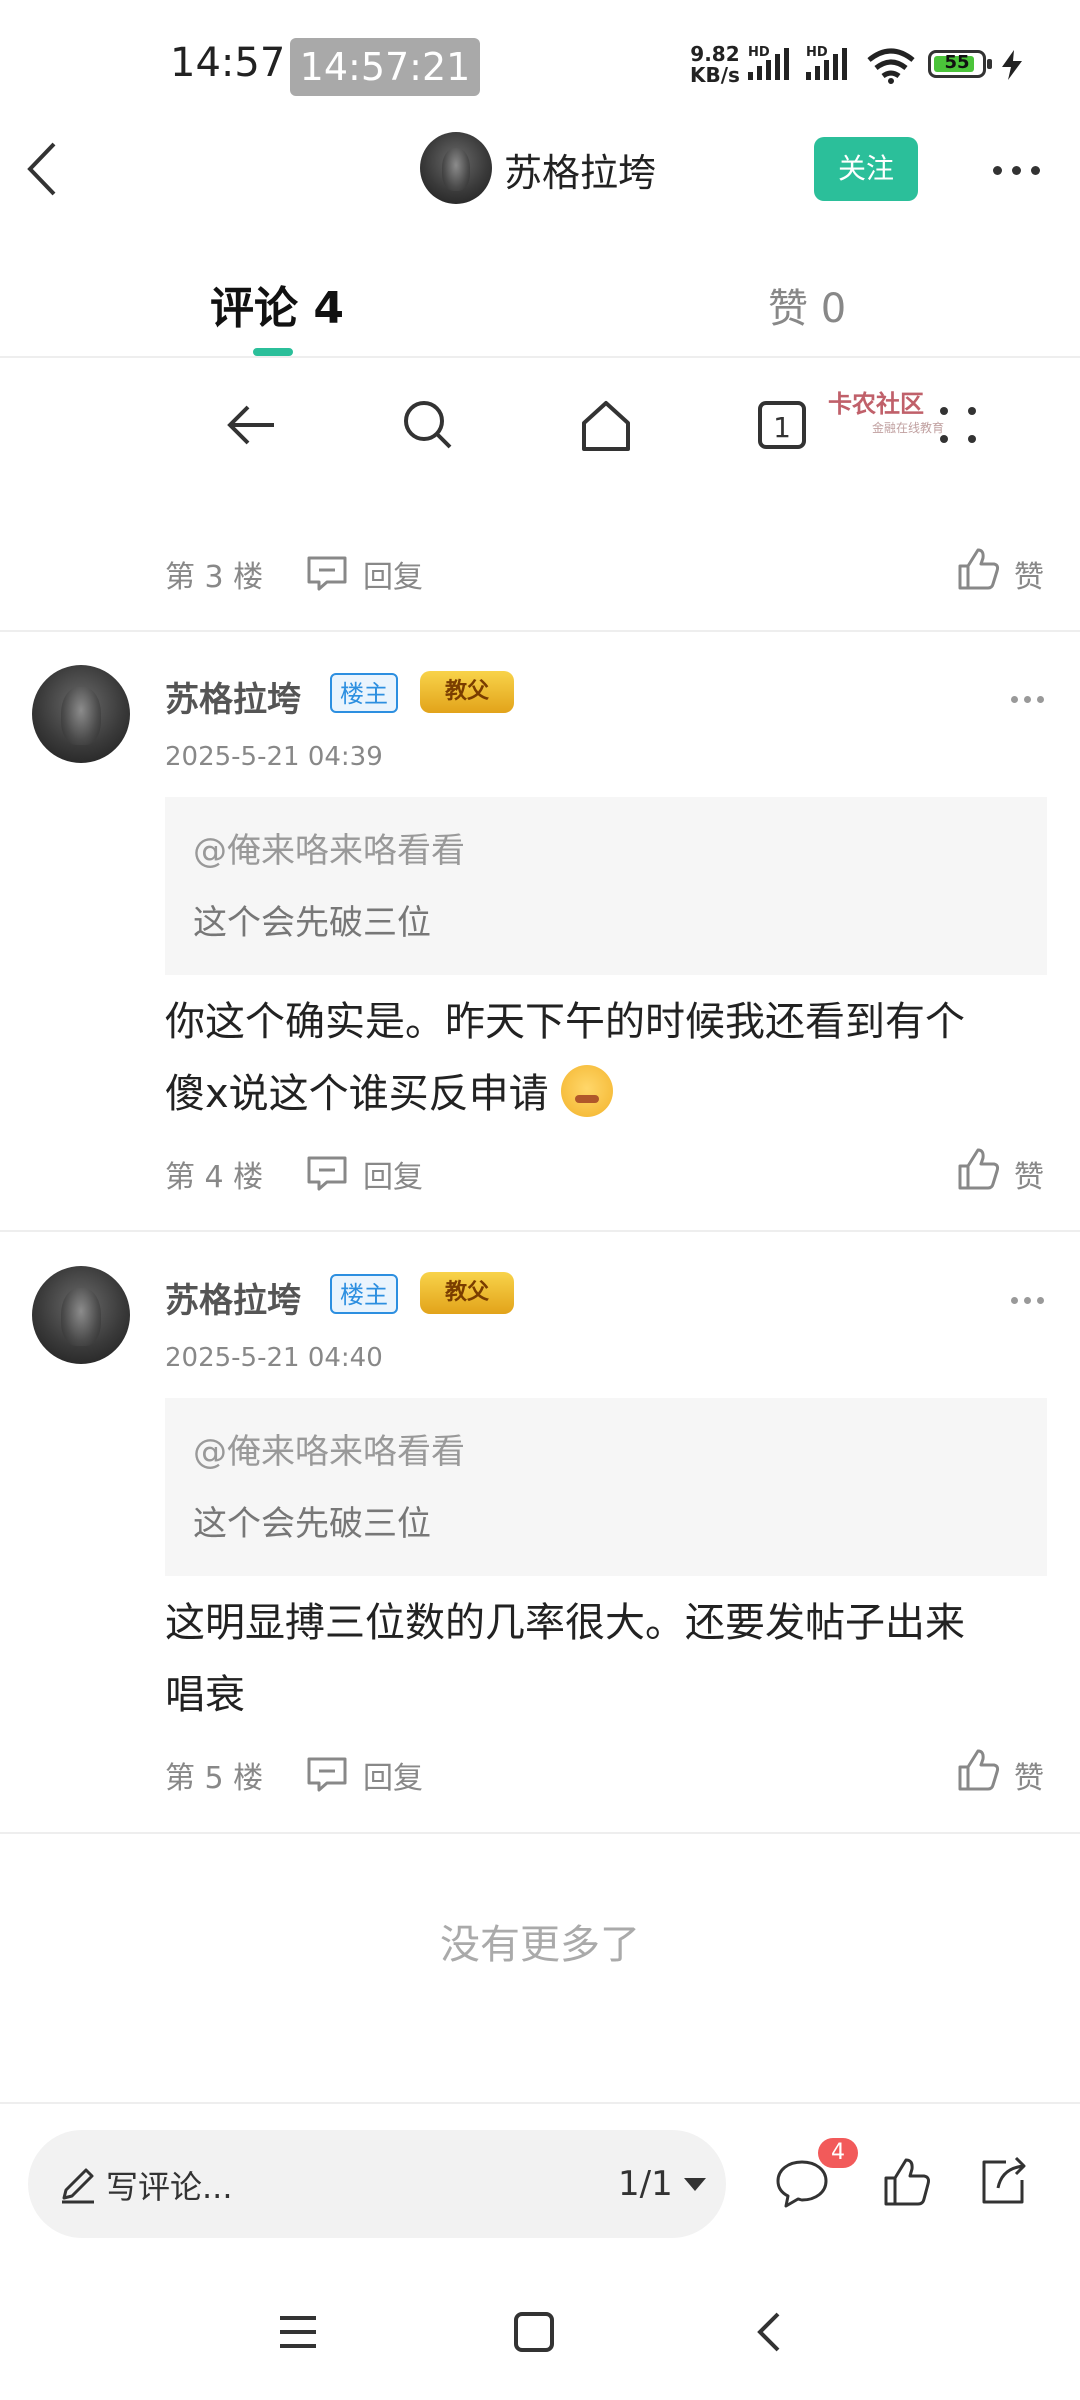 The image size is (1080, 2400). I want to click on tab-likes: 赞 0, so click(807, 305).